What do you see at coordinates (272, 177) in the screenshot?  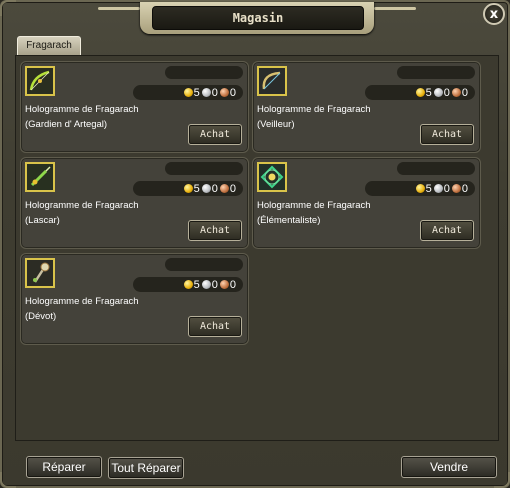 I see `orb-icon` at bounding box center [272, 177].